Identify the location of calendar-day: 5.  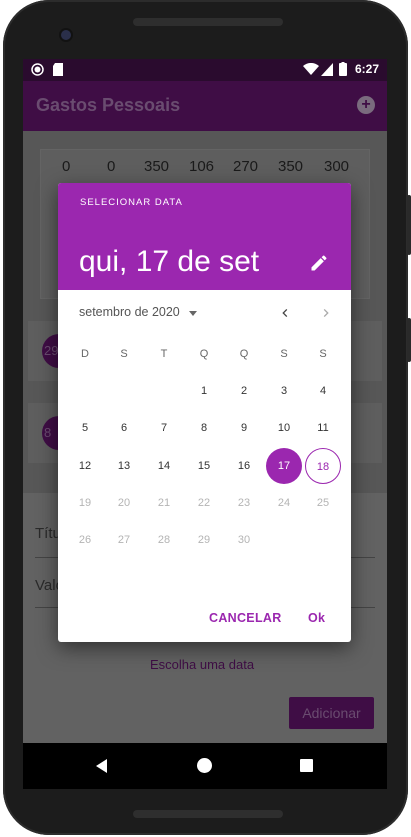
(85, 428).